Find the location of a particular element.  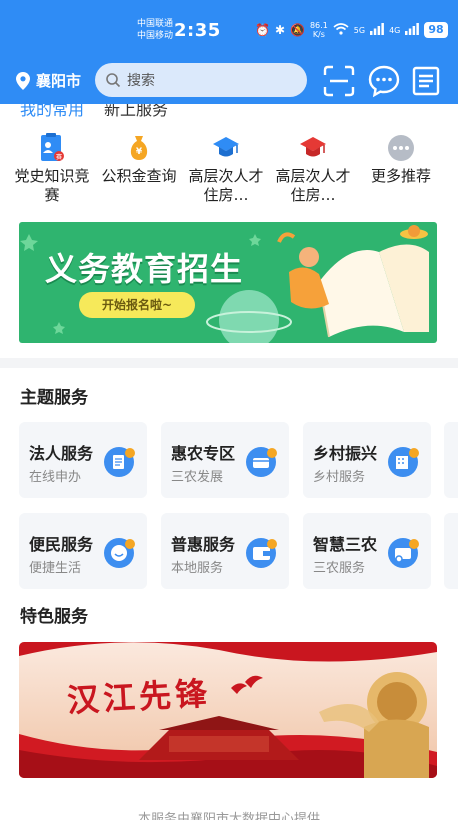

location-selector: 襄阳市 is located at coordinates (48, 80).